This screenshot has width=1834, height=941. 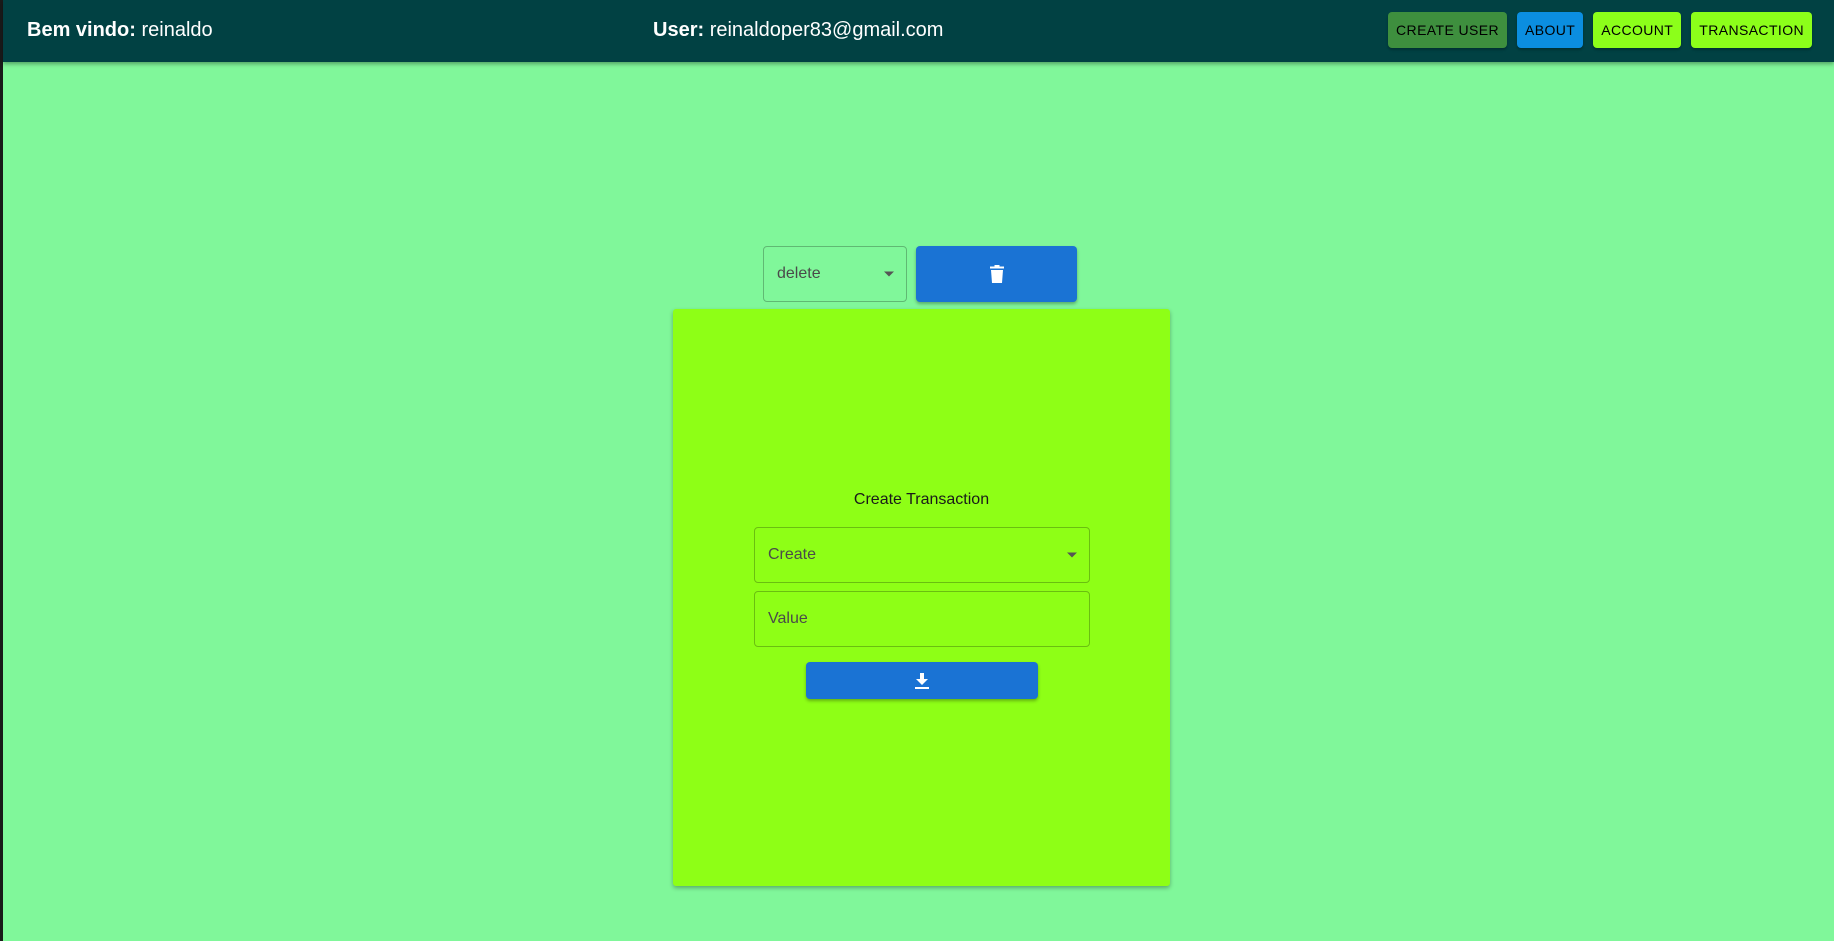 I want to click on trash-icon, so click(x=996, y=274).